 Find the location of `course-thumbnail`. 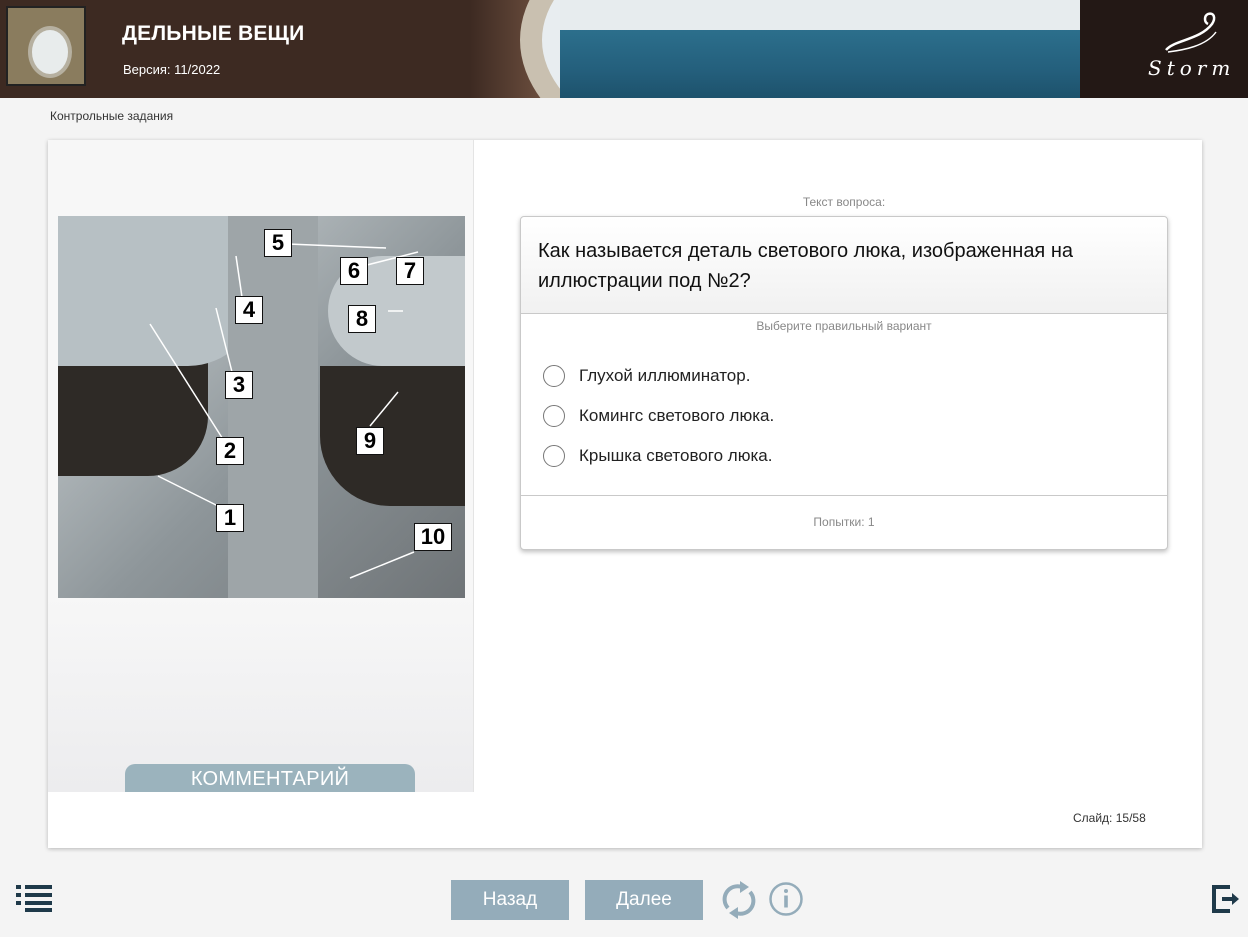

course-thumbnail is located at coordinates (46, 46).